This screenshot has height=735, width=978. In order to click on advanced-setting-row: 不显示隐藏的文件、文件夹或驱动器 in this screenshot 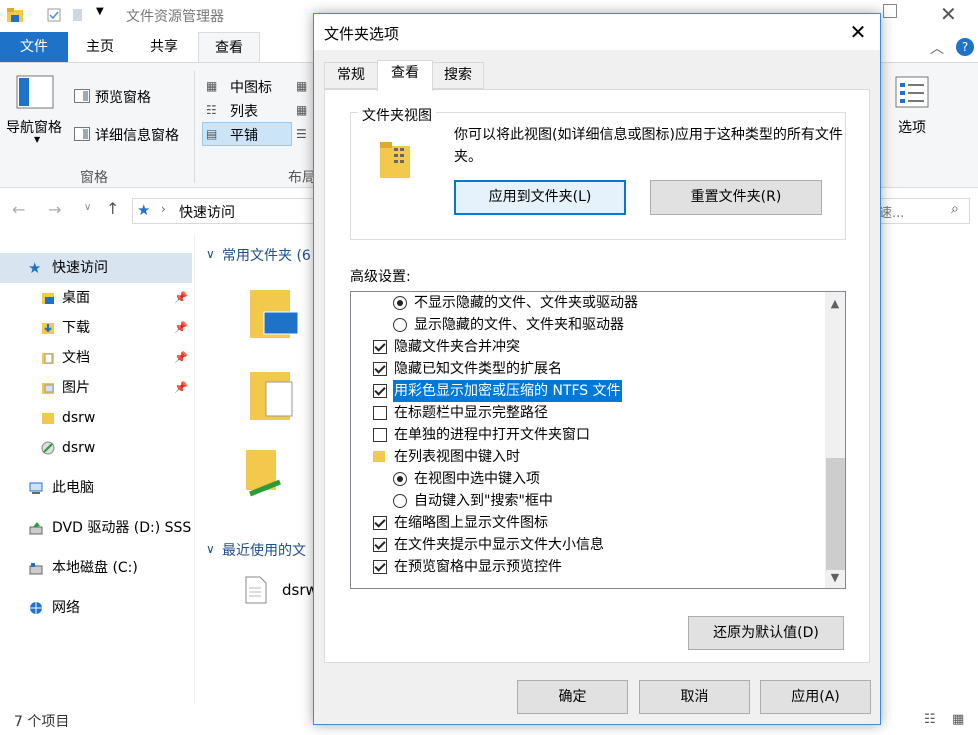, I will do `click(586, 303)`.